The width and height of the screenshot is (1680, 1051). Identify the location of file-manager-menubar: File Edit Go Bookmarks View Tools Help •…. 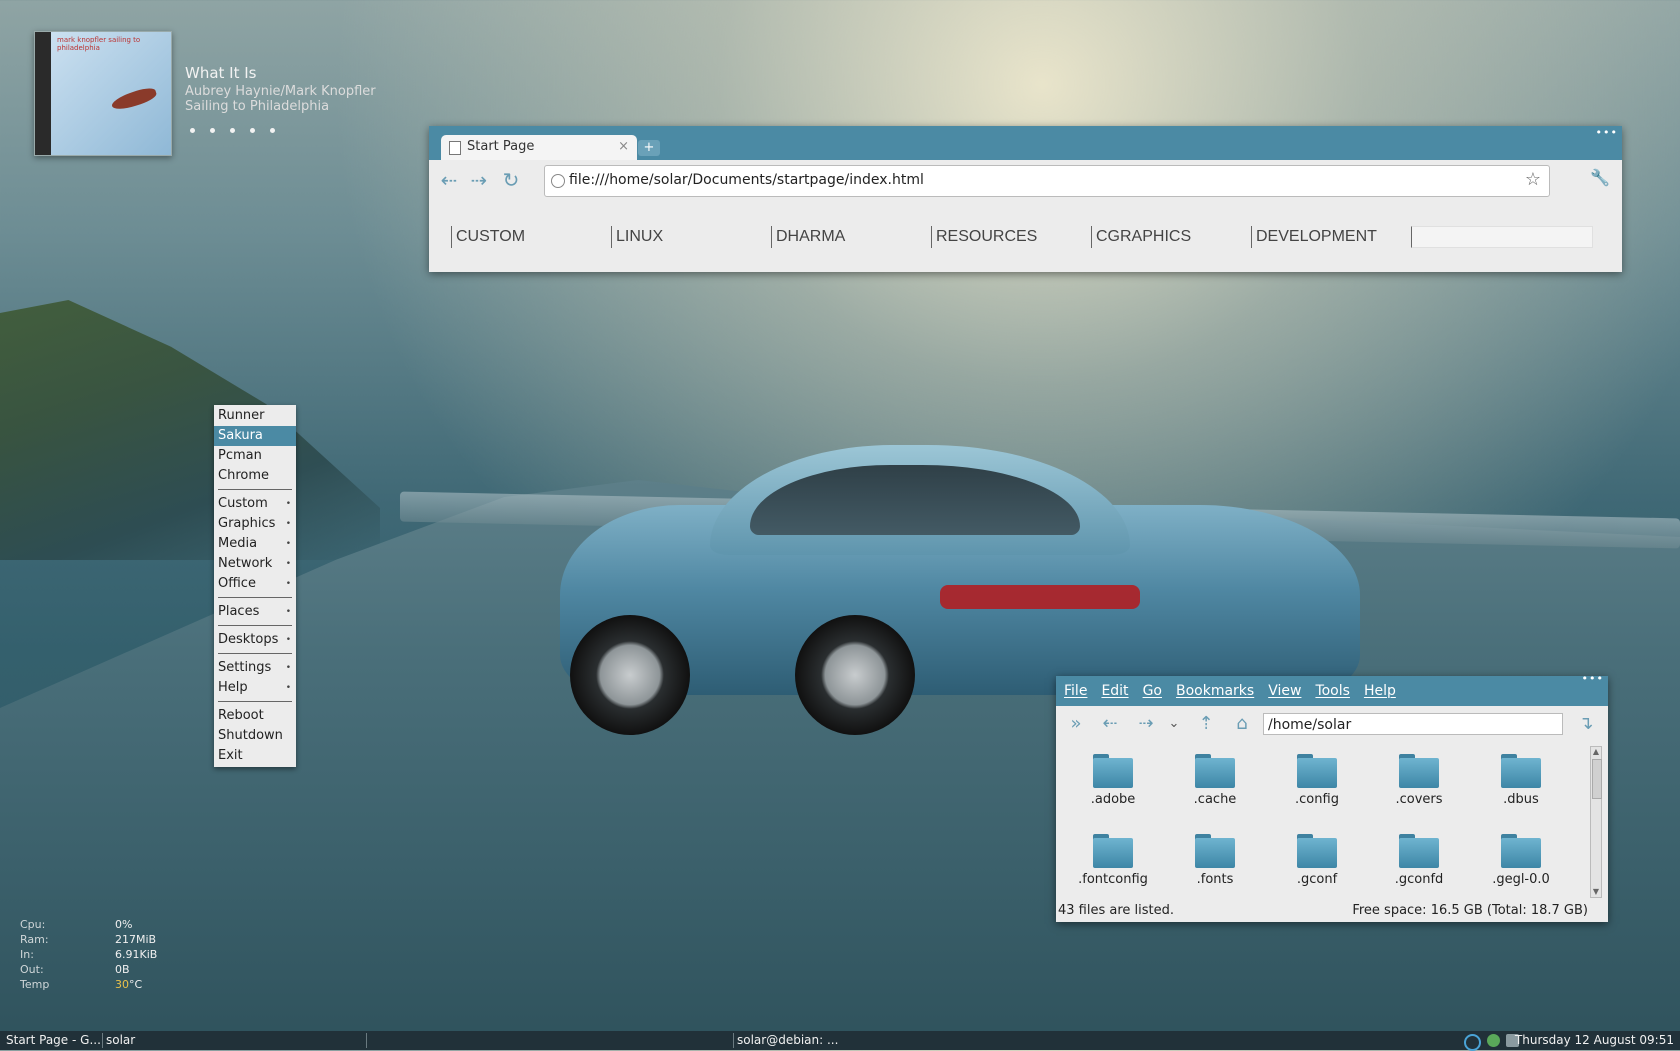
(1332, 689).